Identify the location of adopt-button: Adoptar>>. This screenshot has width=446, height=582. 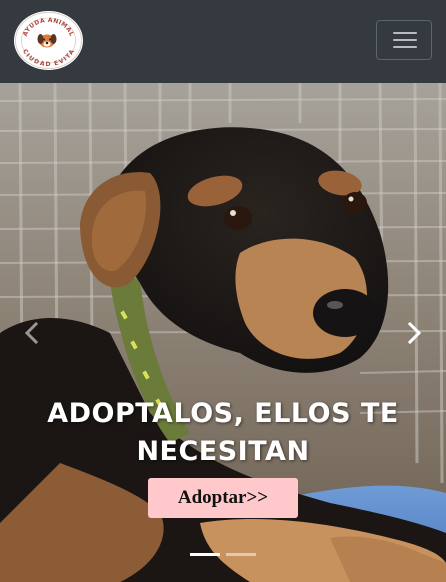
(223, 498).